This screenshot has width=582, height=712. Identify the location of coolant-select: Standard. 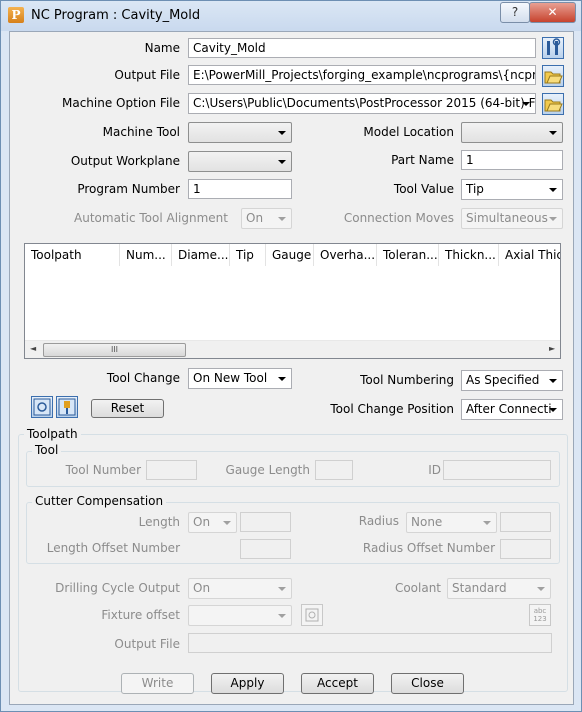
(499, 588).